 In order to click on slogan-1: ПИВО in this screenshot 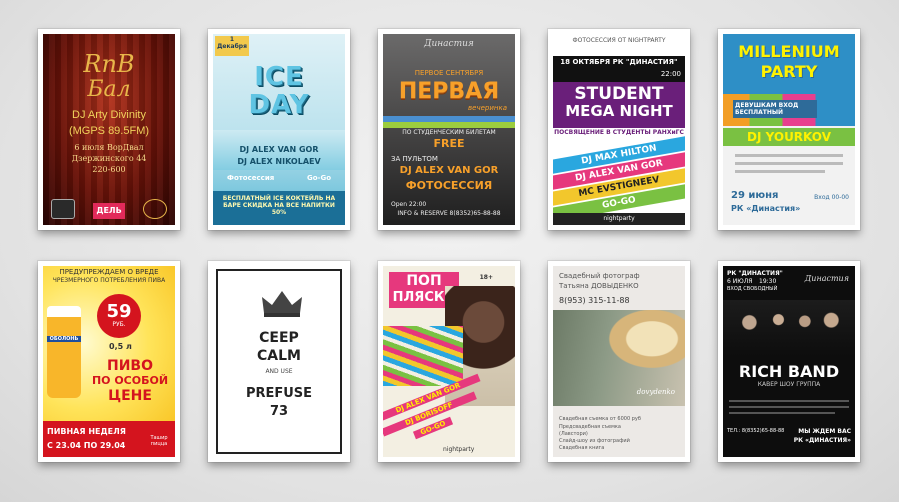, I will do `click(129, 366)`.